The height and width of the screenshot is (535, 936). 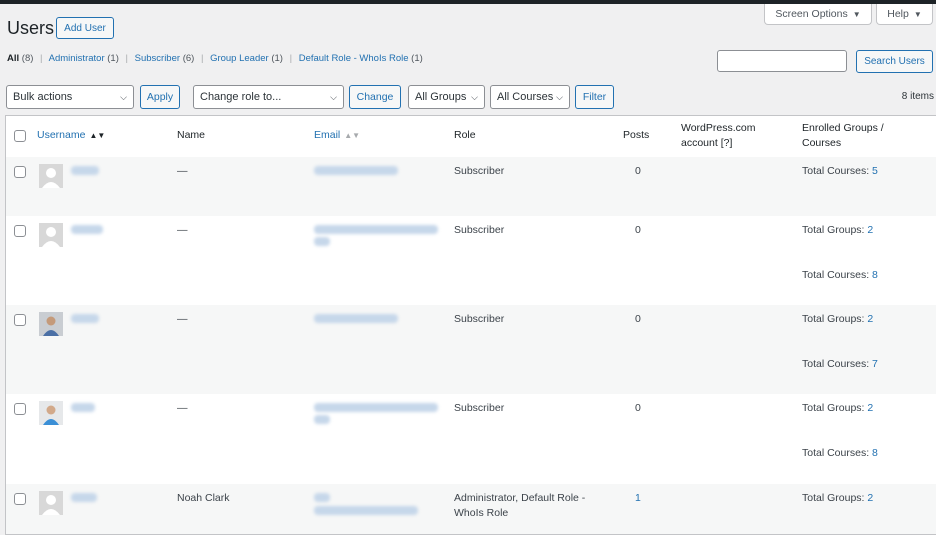 I want to click on change-role-select: Change role to... ⌵, so click(x=268, y=97).